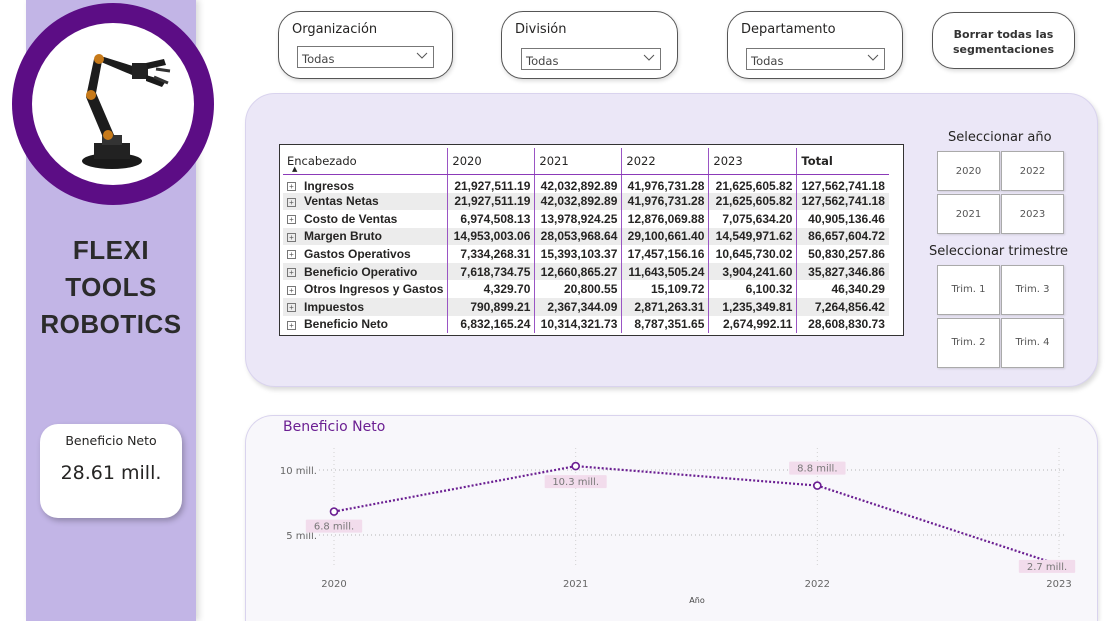  I want to click on table-cell: 28,053,968.64, so click(578, 236).